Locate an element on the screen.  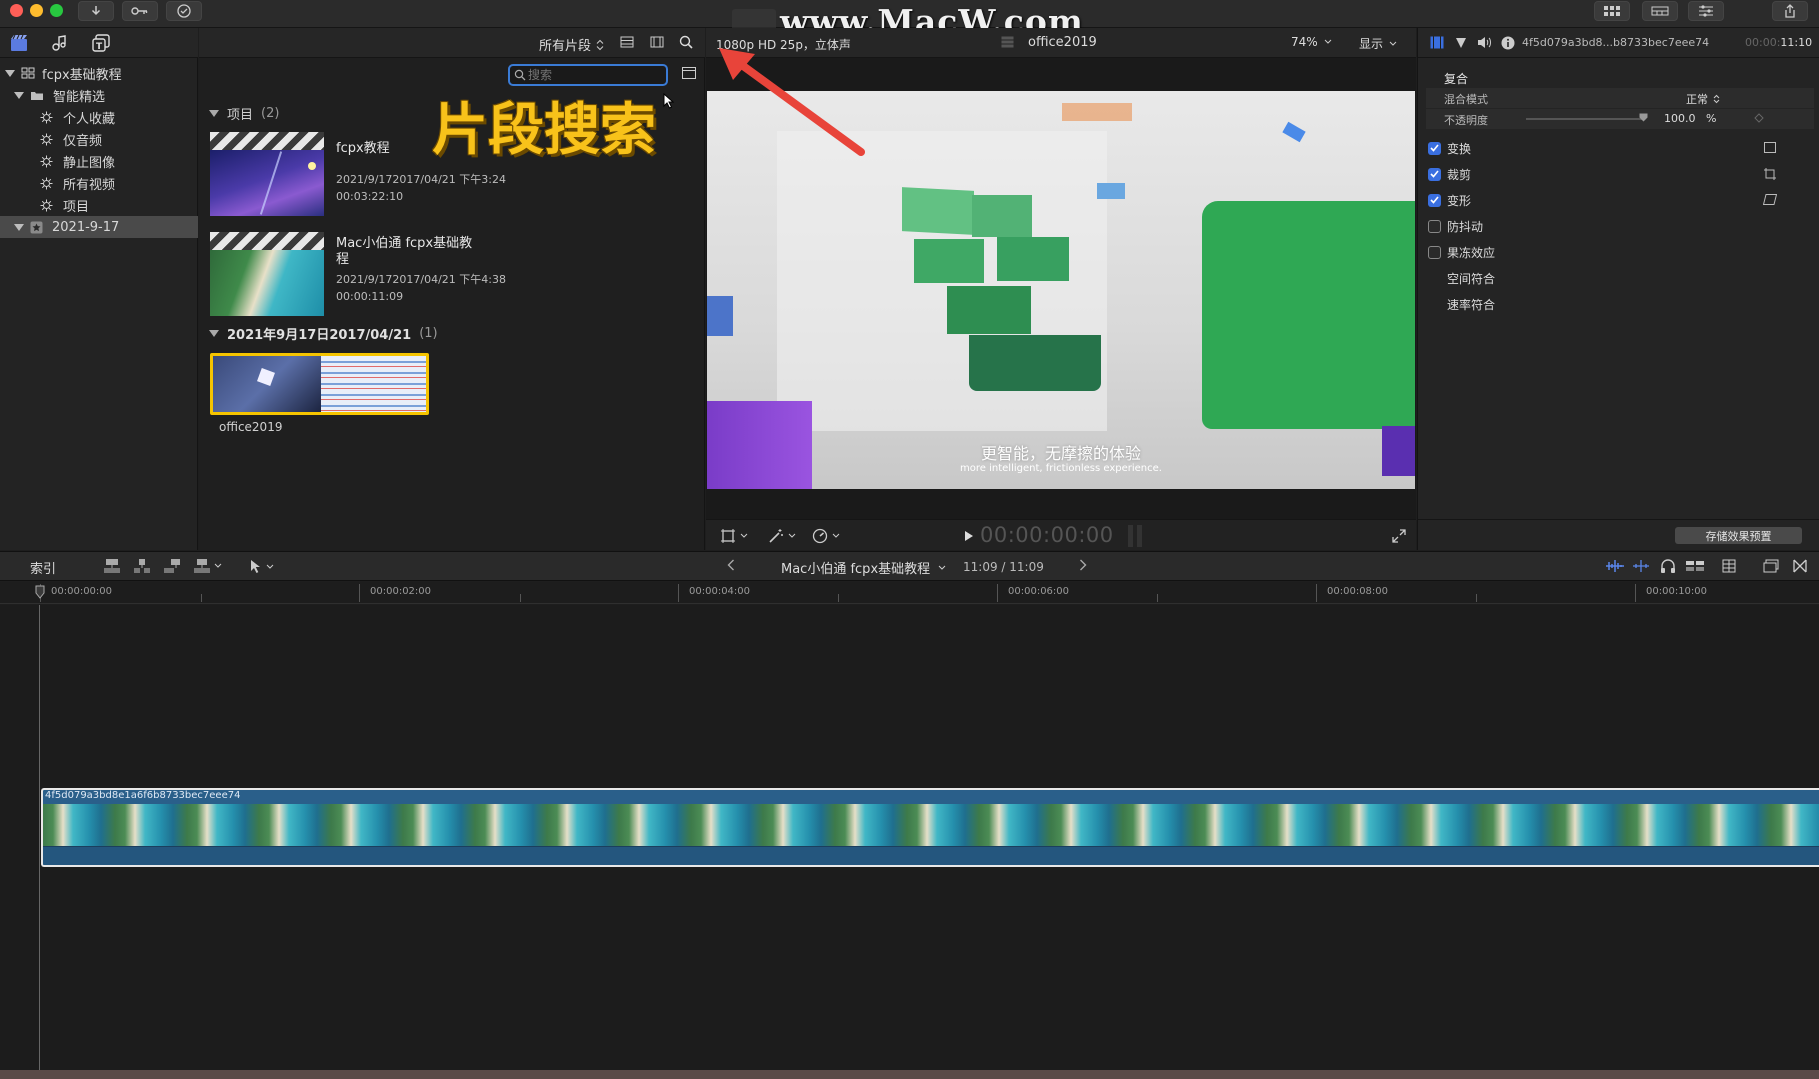
history-back-button is located at coordinates (731, 565).